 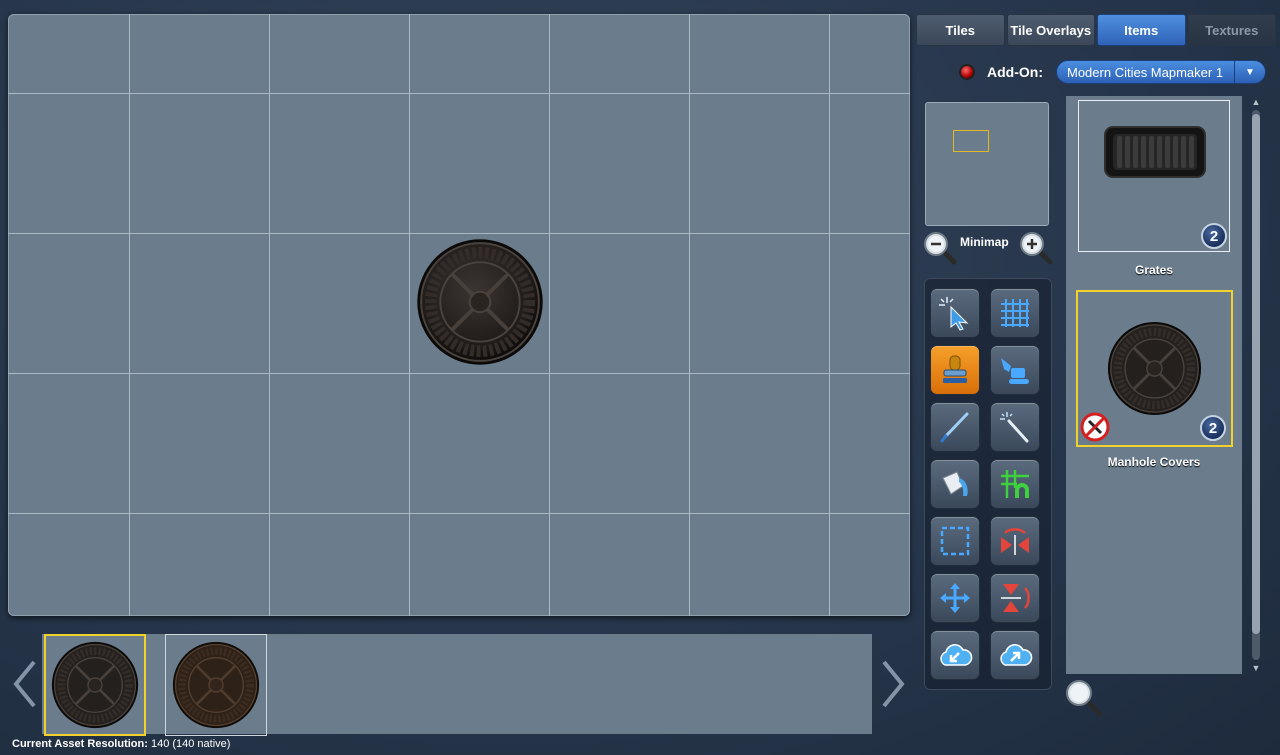 I want to click on search-icon, so click(x=1084, y=698).